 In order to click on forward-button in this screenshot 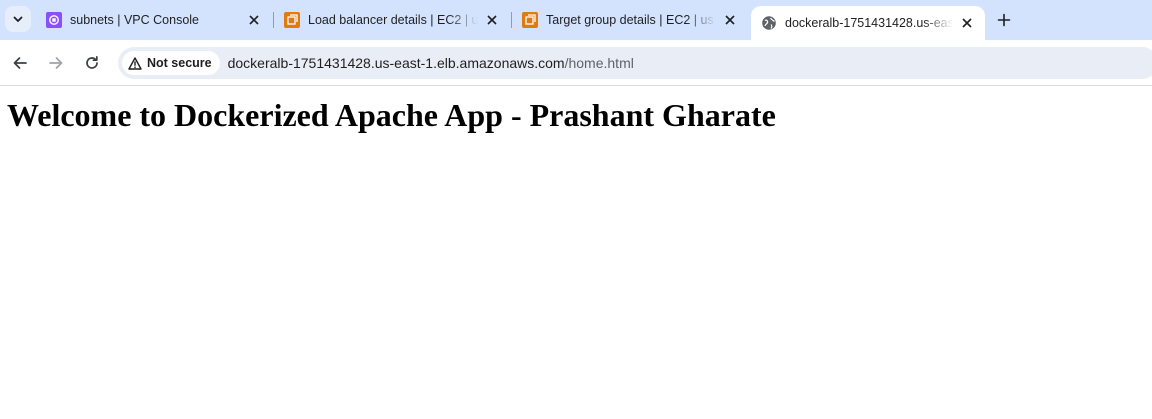, I will do `click(56, 63)`.